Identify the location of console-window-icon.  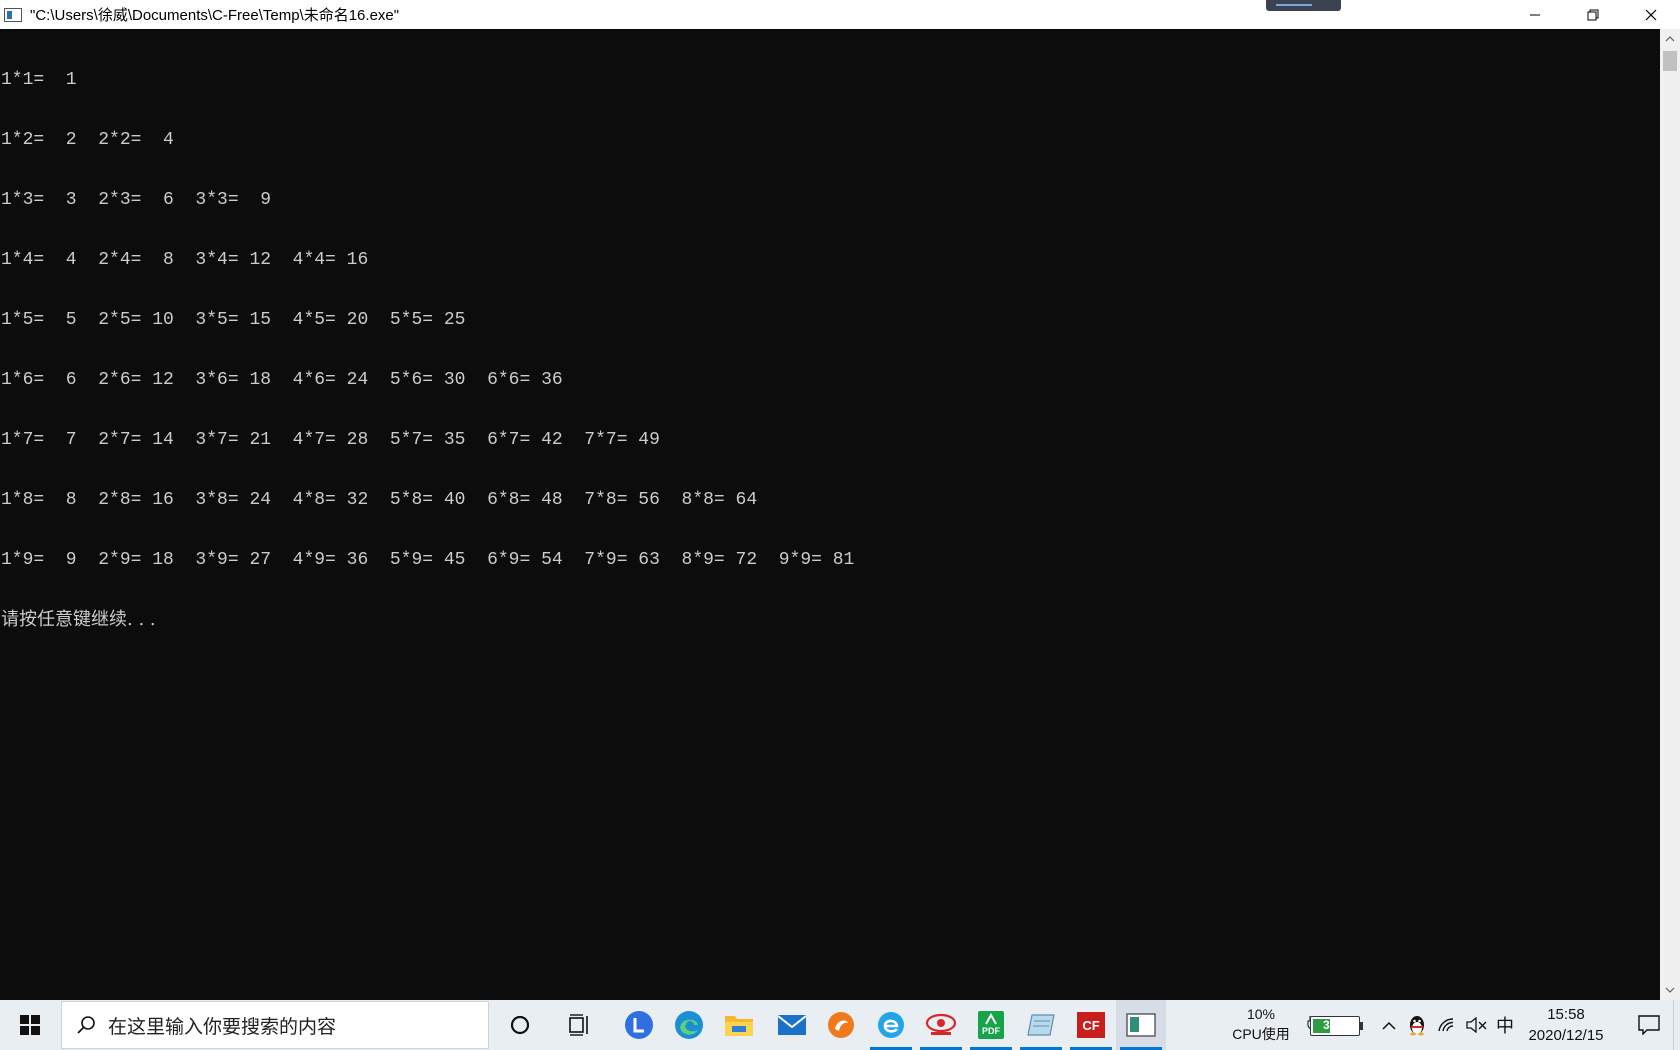
(1141, 1025).